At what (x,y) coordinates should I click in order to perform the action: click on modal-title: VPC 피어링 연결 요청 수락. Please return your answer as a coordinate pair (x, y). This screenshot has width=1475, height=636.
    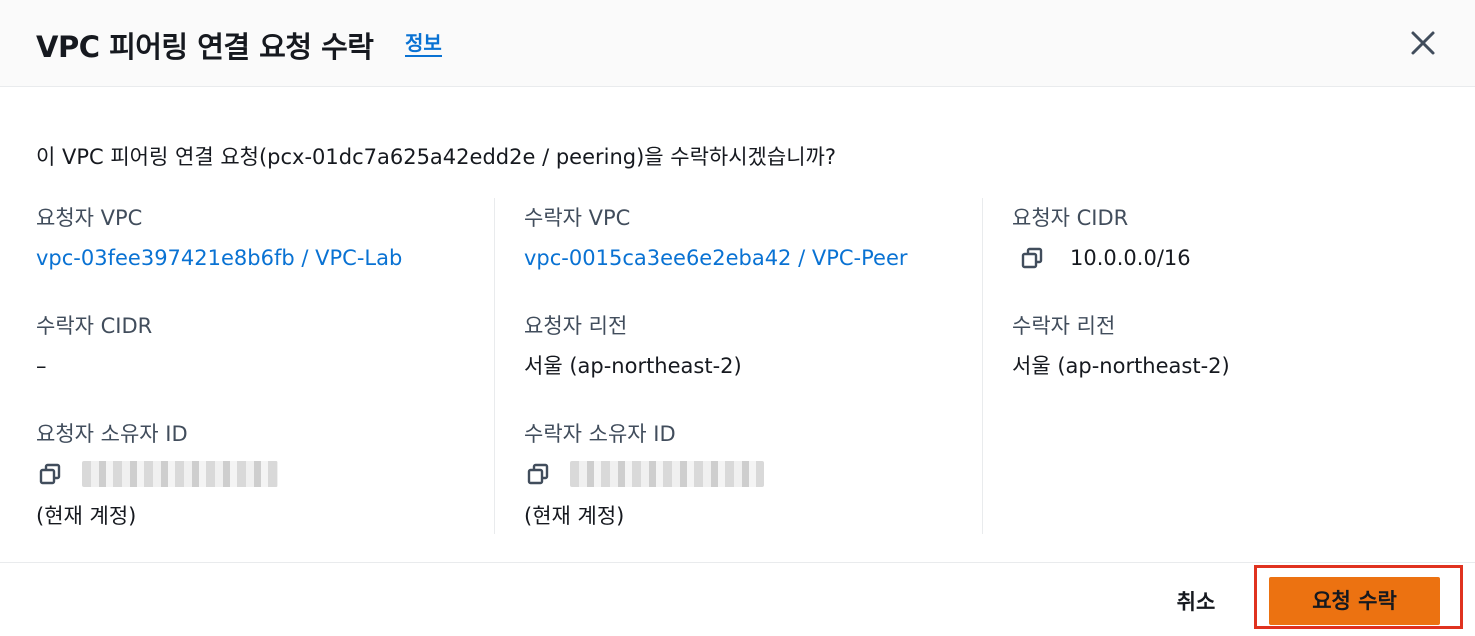
    Looking at the image, I should click on (205, 47).